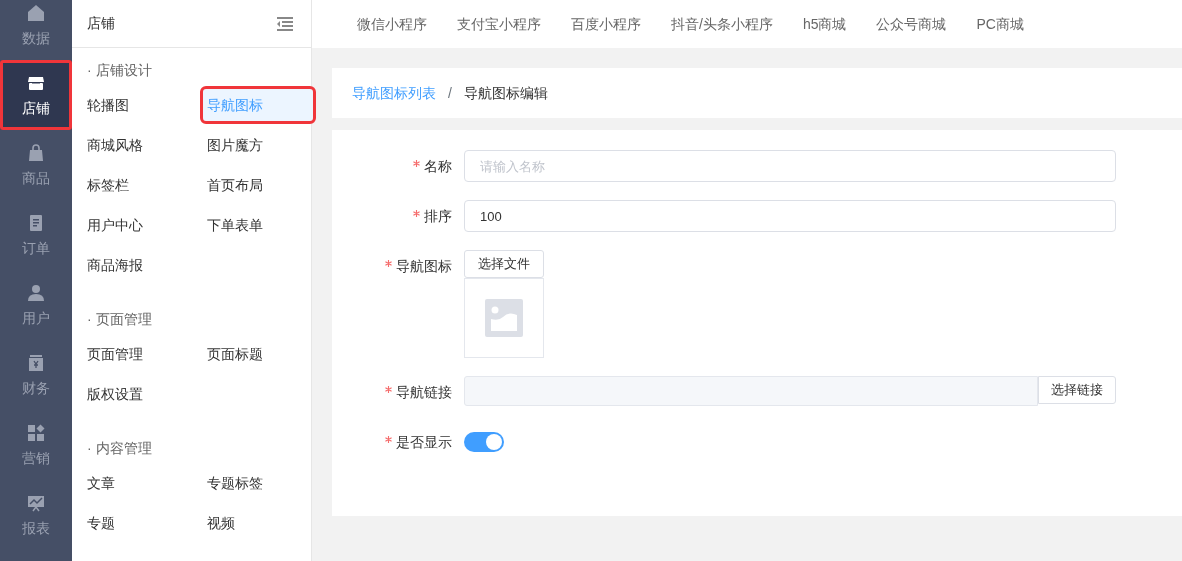 This screenshot has height=561, width=1182. Describe the element at coordinates (438, 216) in the screenshot. I see `field-label: 排序` at that location.